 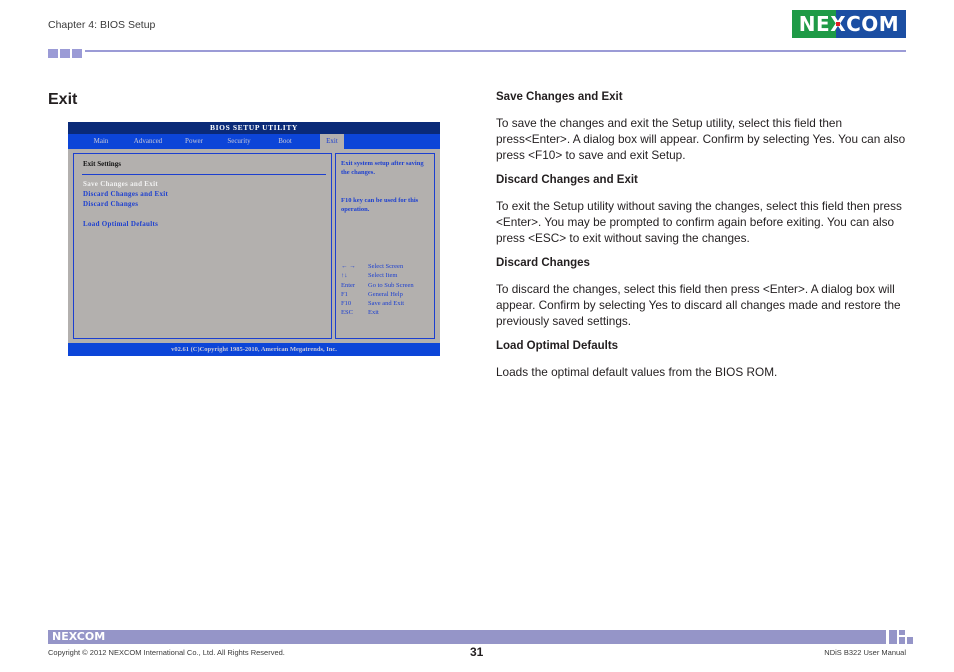 I want to click on heading-discard-changes: Discard Changes, so click(x=543, y=263).